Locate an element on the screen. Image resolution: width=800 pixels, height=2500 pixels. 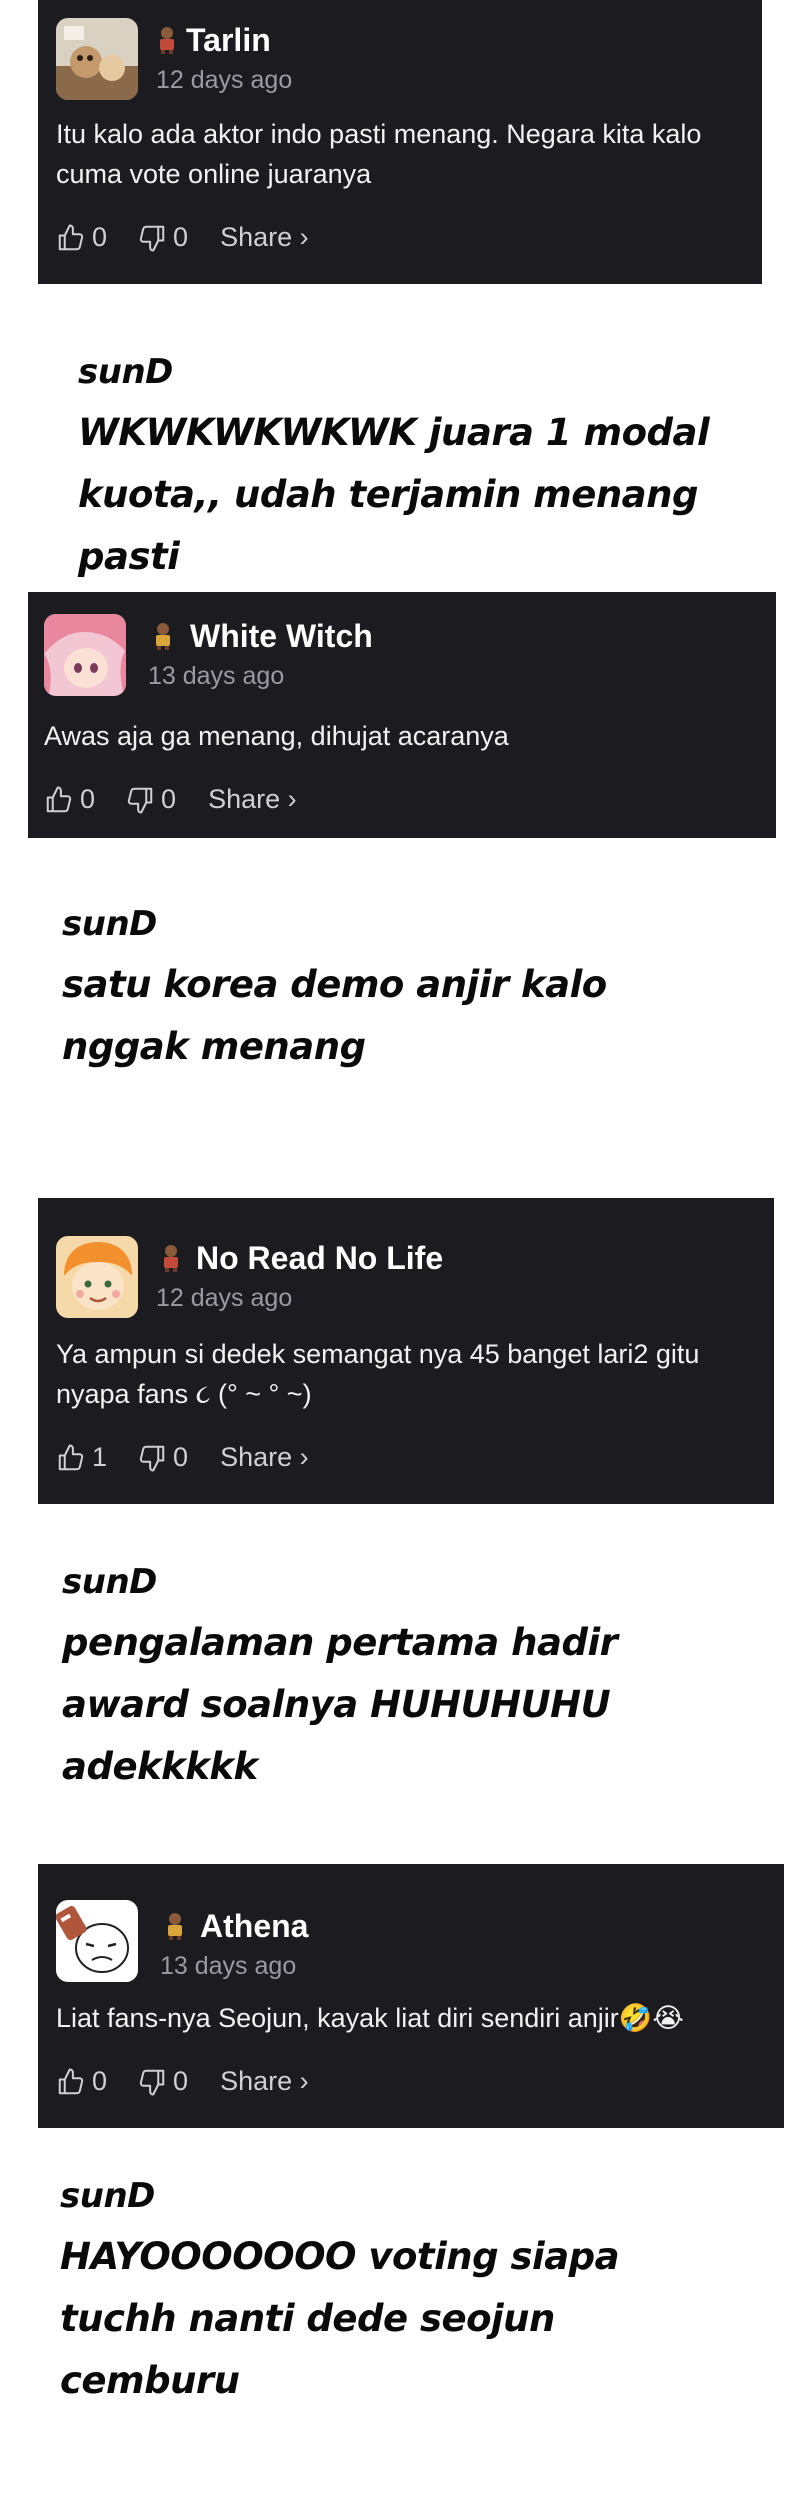
cartoon-boy-avatar-icon is located at coordinates (97, 1277).